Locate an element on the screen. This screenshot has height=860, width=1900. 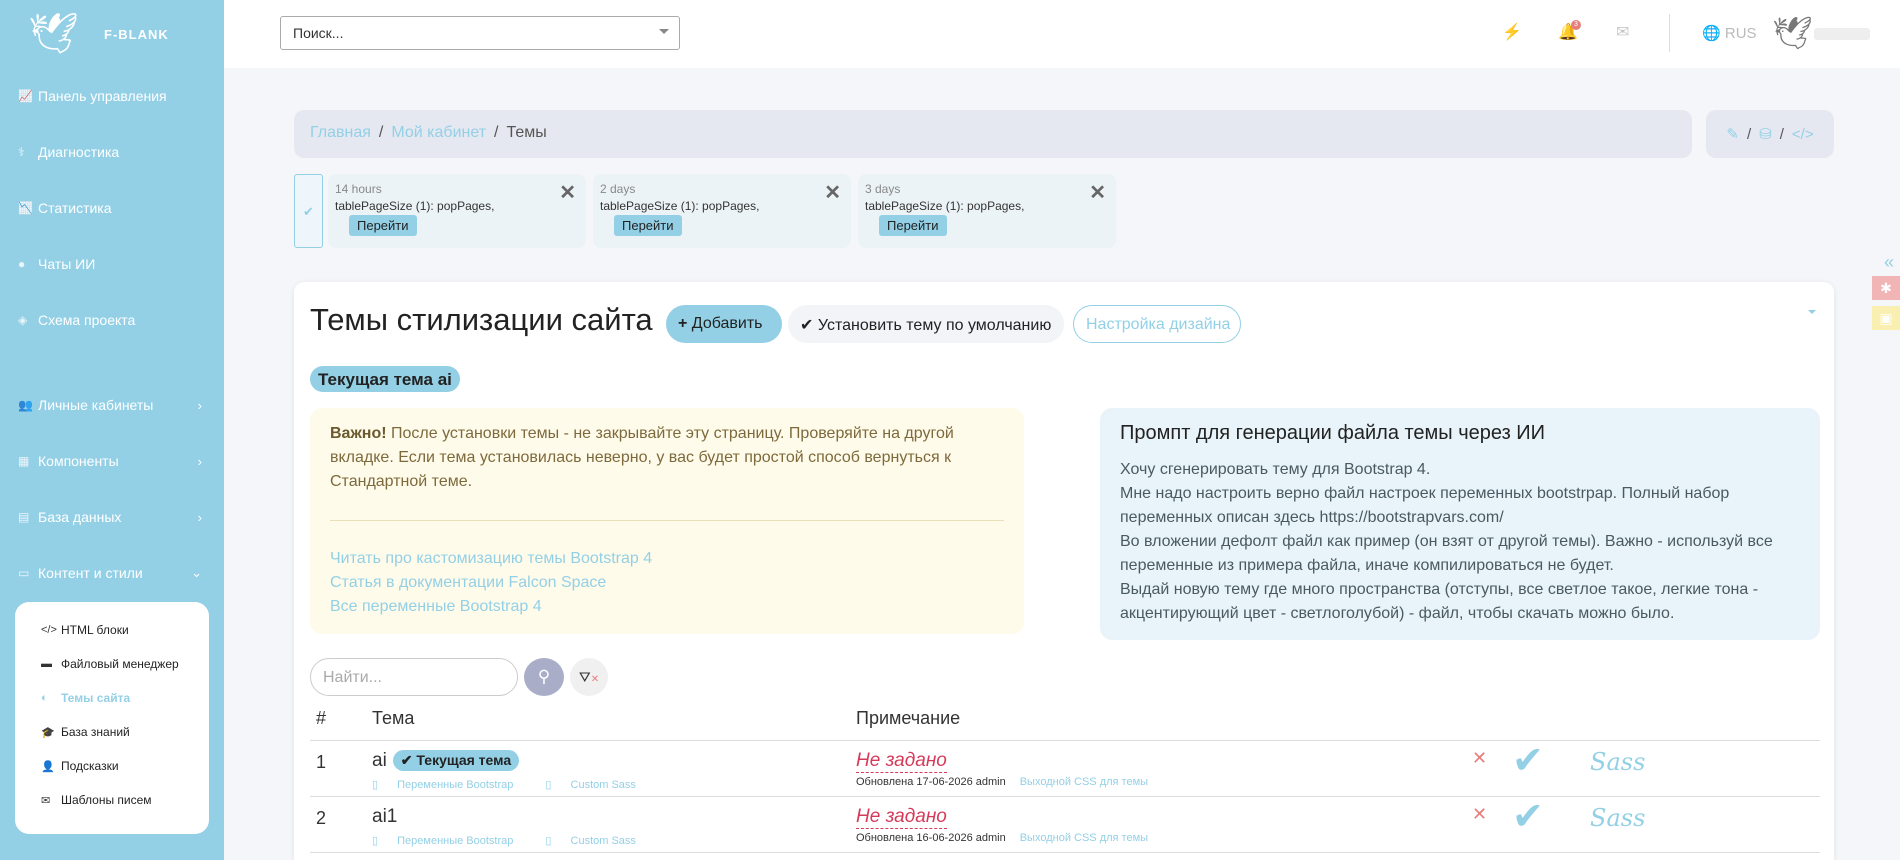
set-default-label: Установить тему по умолчанию is located at coordinates (934, 325).